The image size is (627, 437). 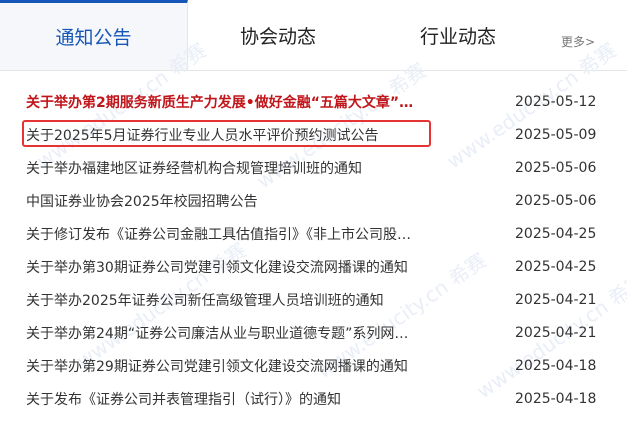 What do you see at coordinates (578, 41) in the screenshot?
I see `more-link: 更多>` at bounding box center [578, 41].